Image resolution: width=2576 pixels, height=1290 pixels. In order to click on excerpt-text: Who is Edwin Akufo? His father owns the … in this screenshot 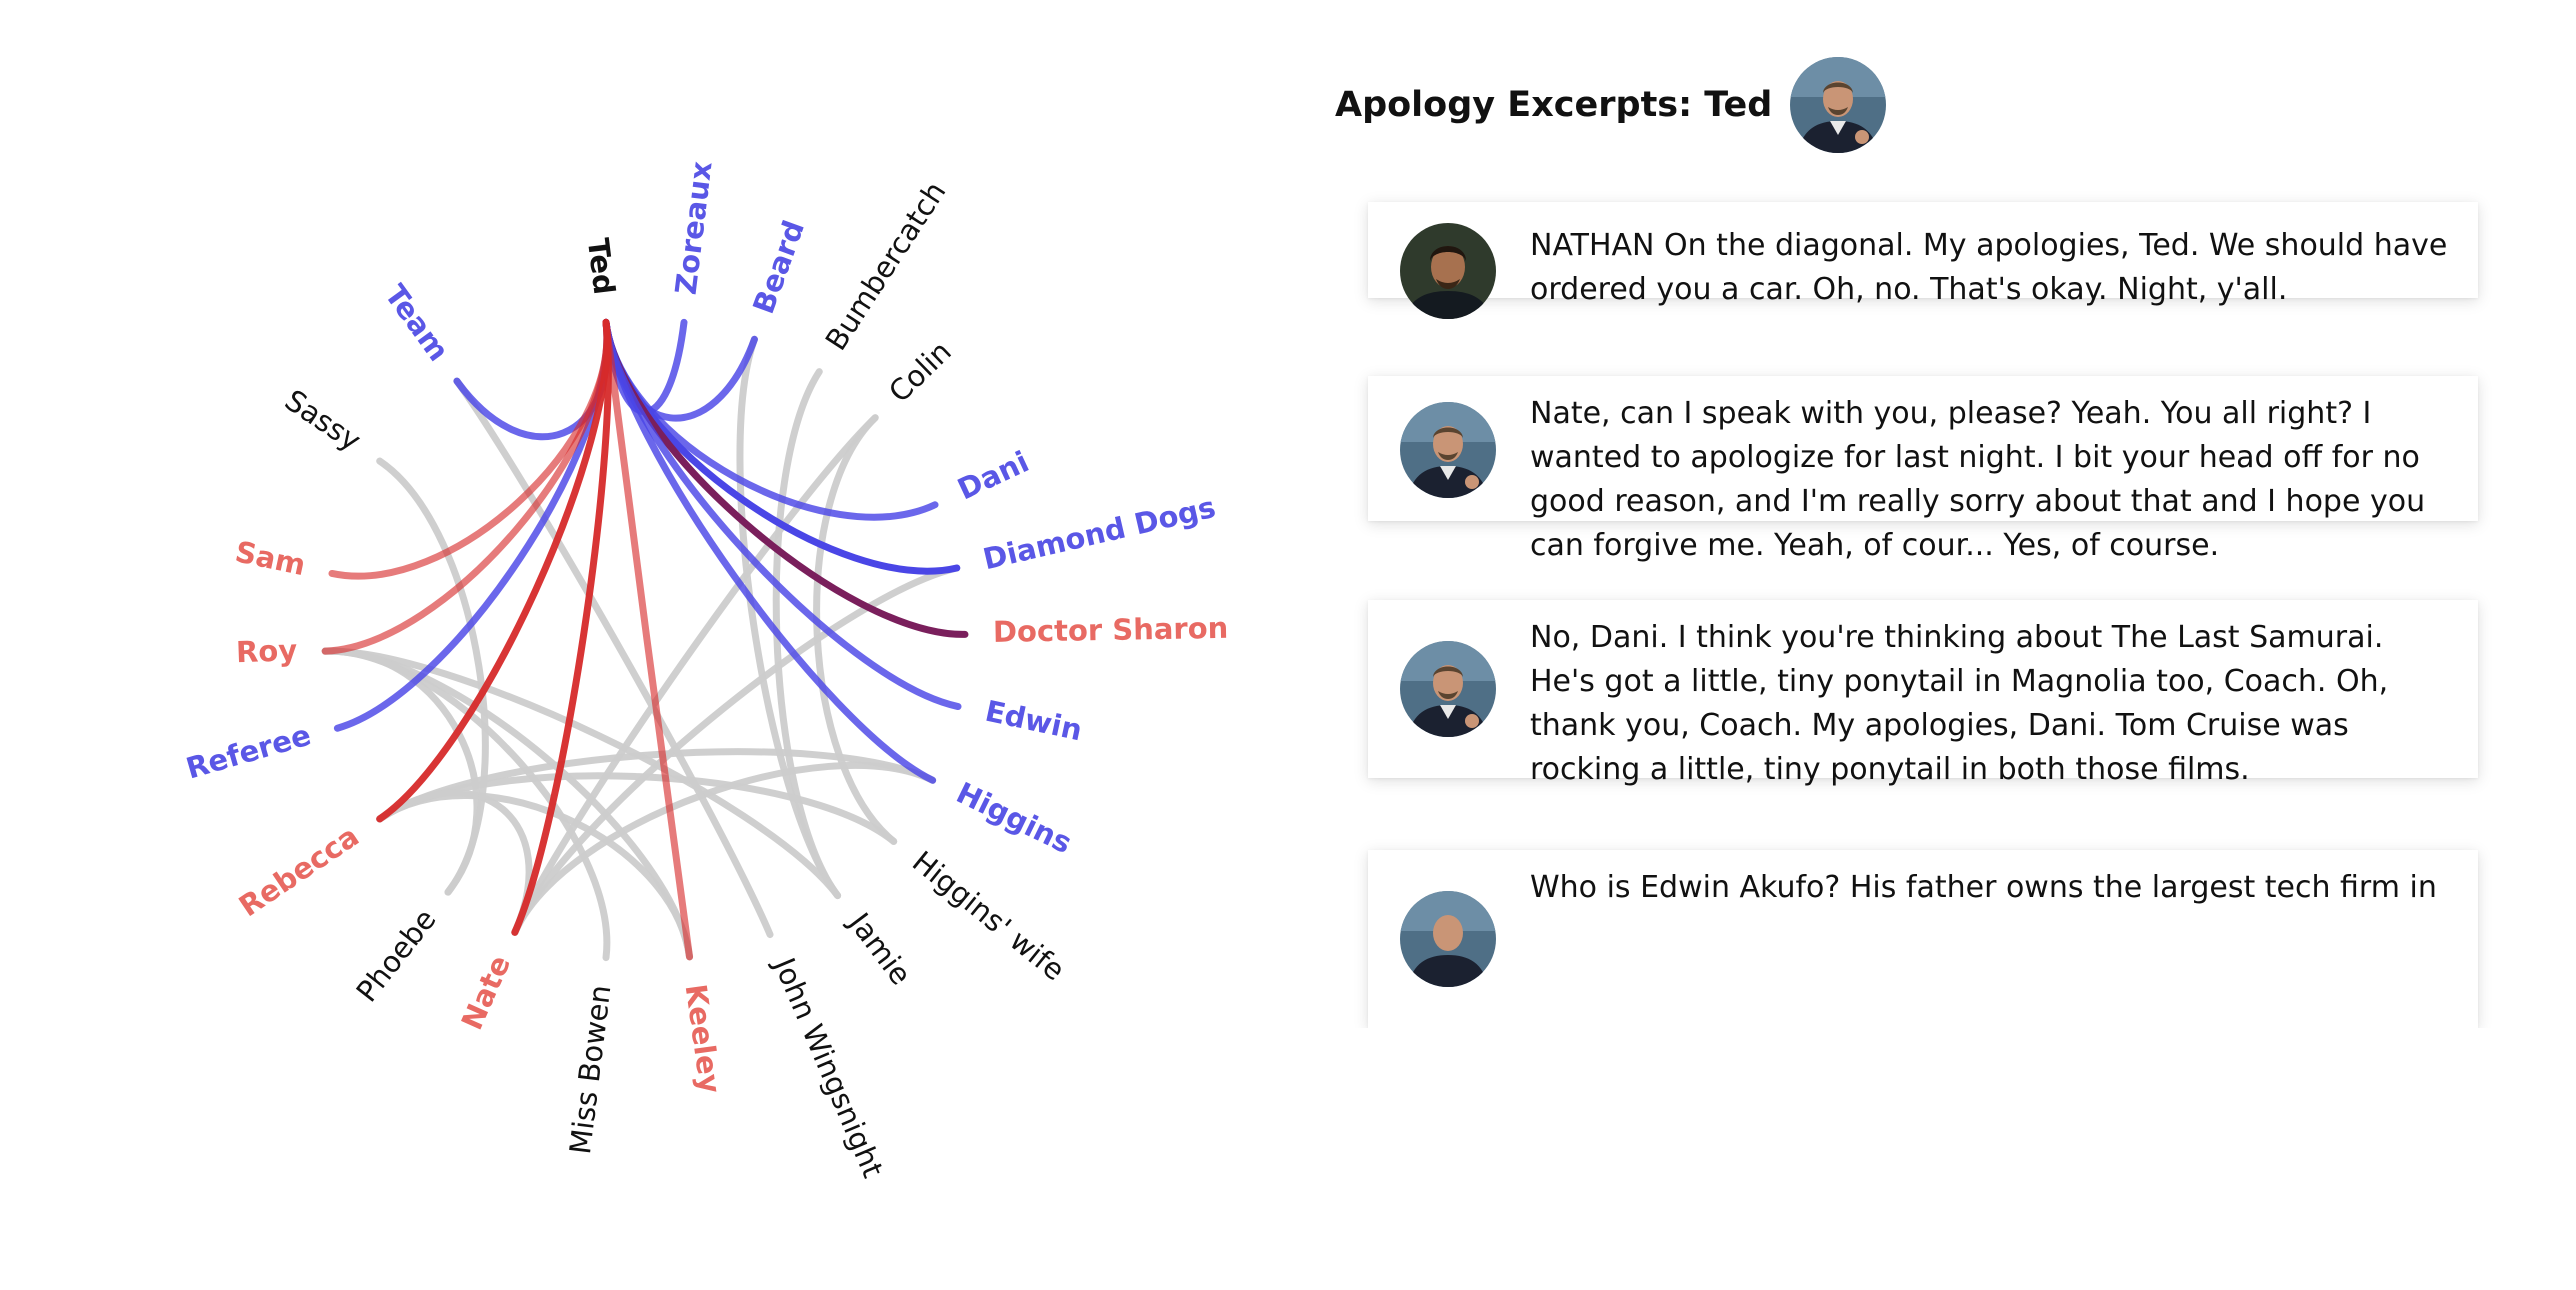, I will do `click(1983, 887)`.